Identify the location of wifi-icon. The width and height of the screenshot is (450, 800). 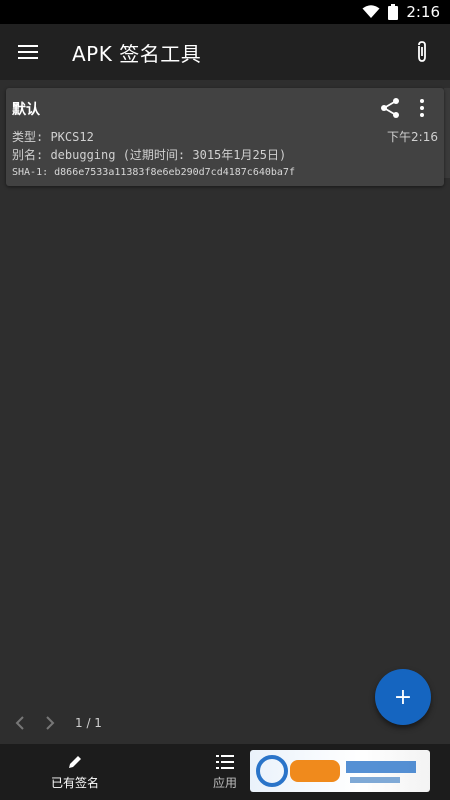
(371, 11).